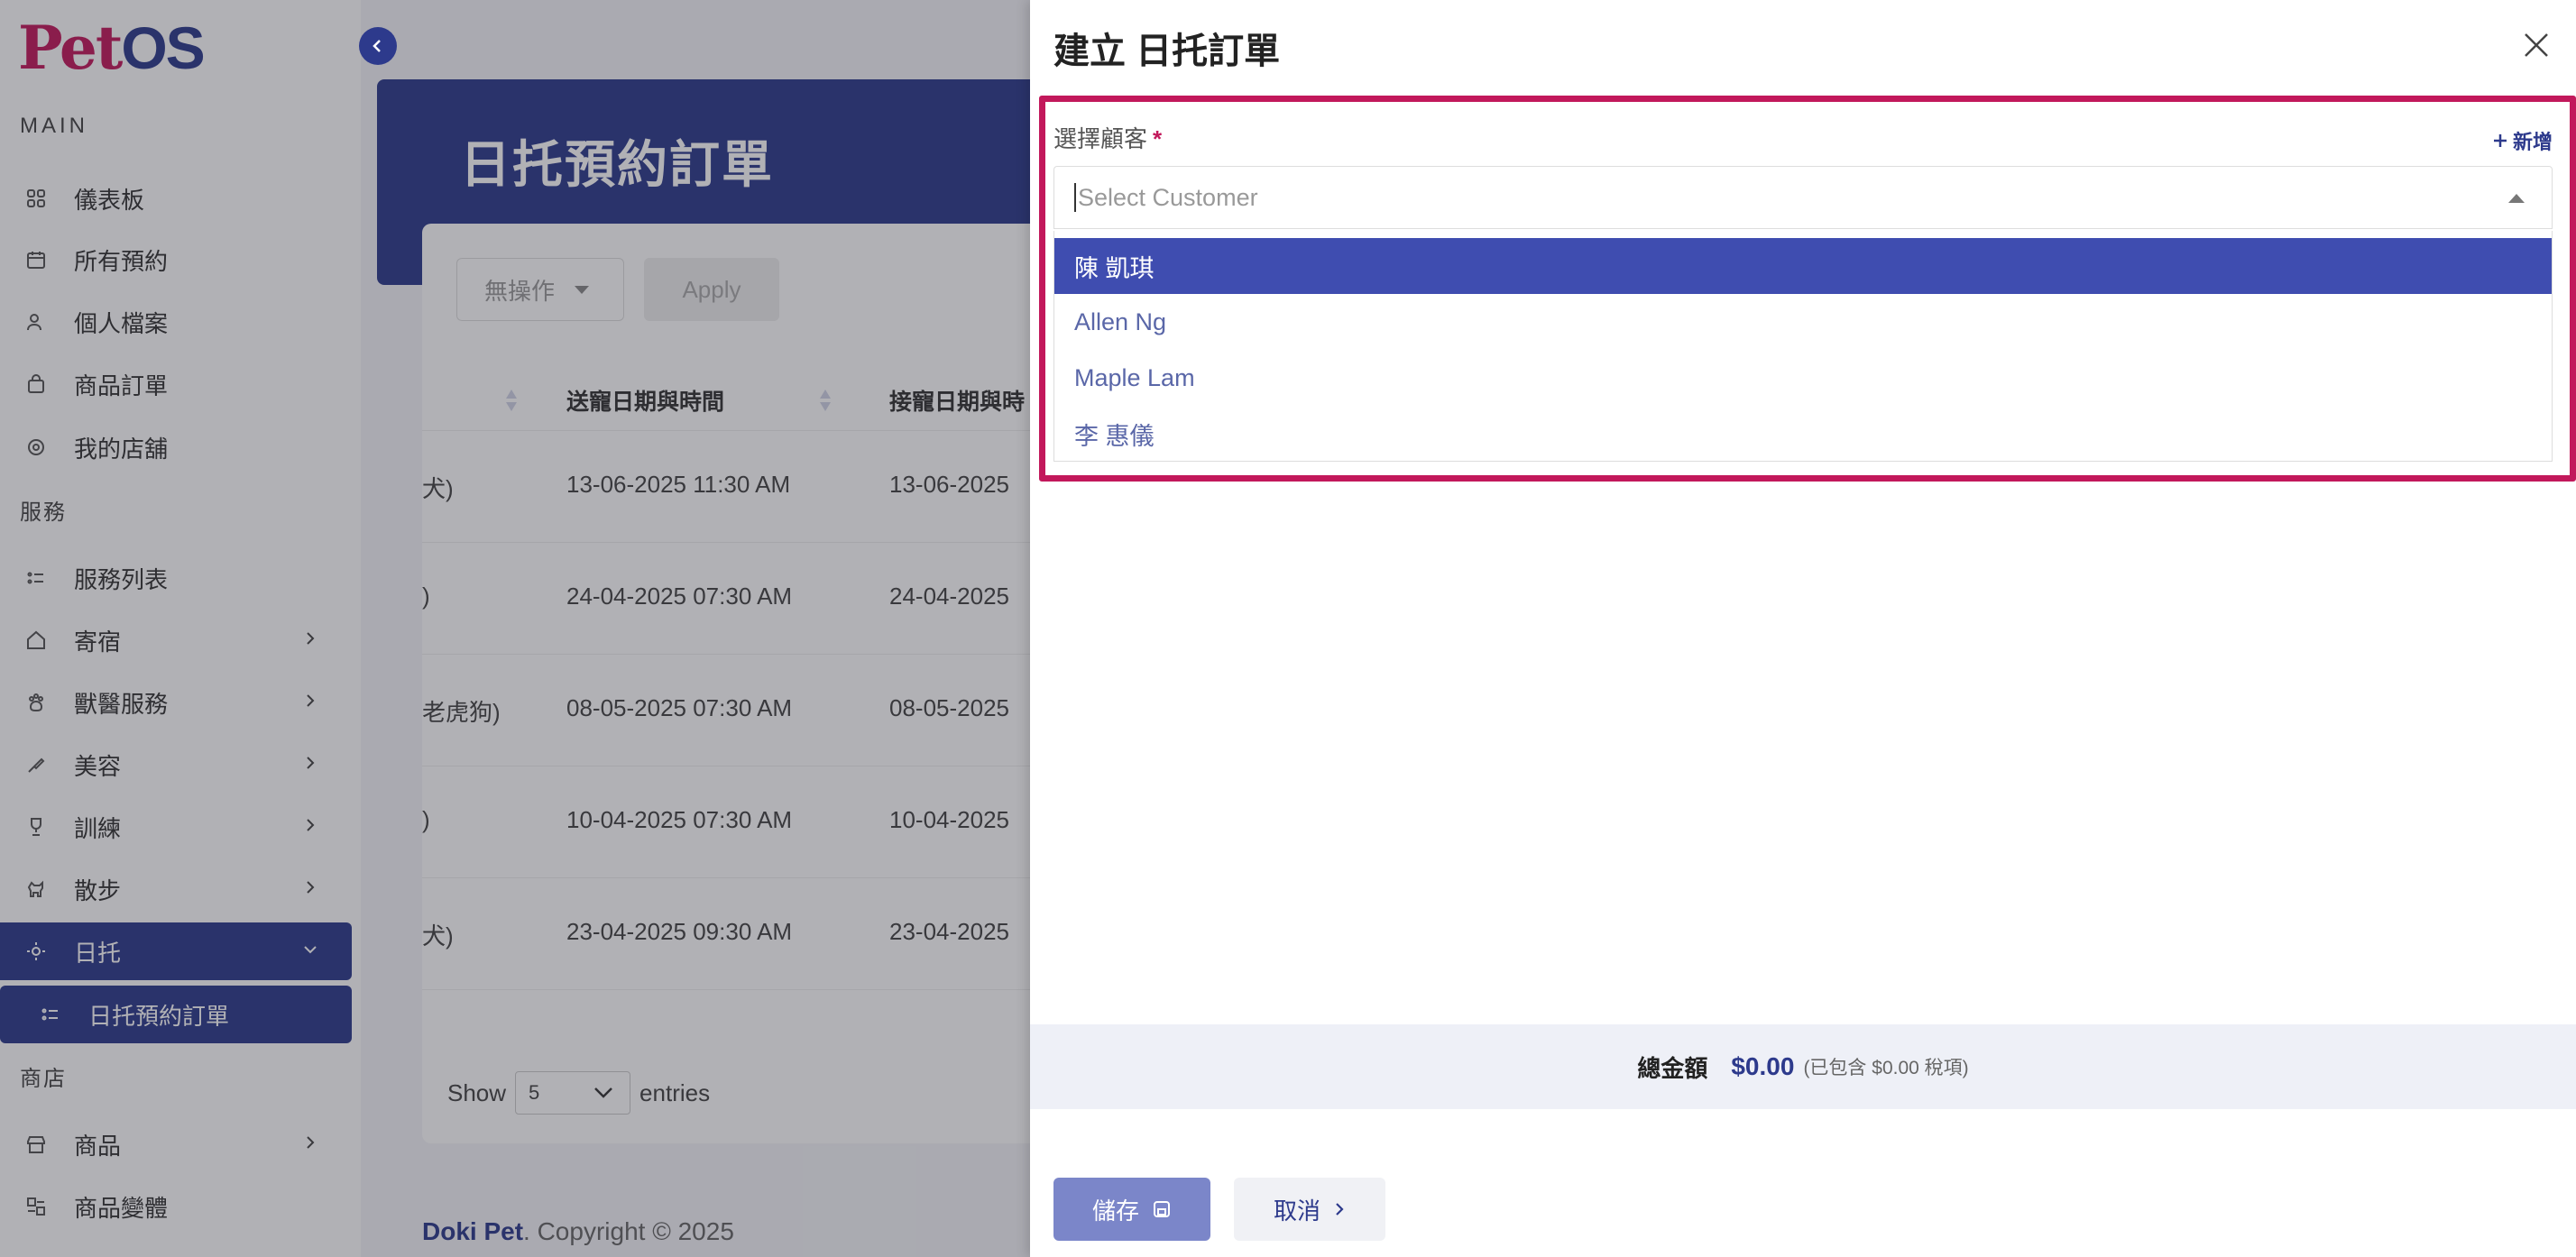 Image resolution: width=2576 pixels, height=1257 pixels. I want to click on customer-options-list: 陳 凱琪 Allen Ng Maple Lam 李 惠儀, so click(1803, 346).